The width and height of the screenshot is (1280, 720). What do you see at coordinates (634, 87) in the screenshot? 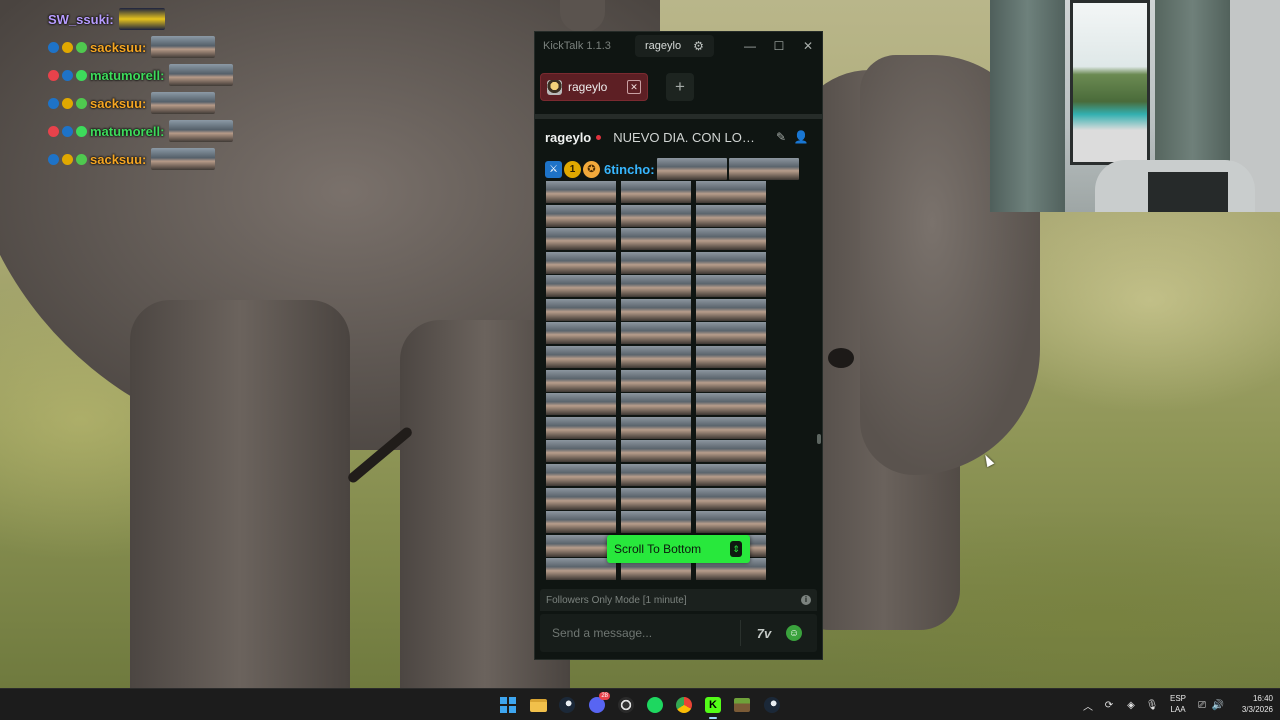
I see `close-tab-icon: ✕` at bounding box center [634, 87].